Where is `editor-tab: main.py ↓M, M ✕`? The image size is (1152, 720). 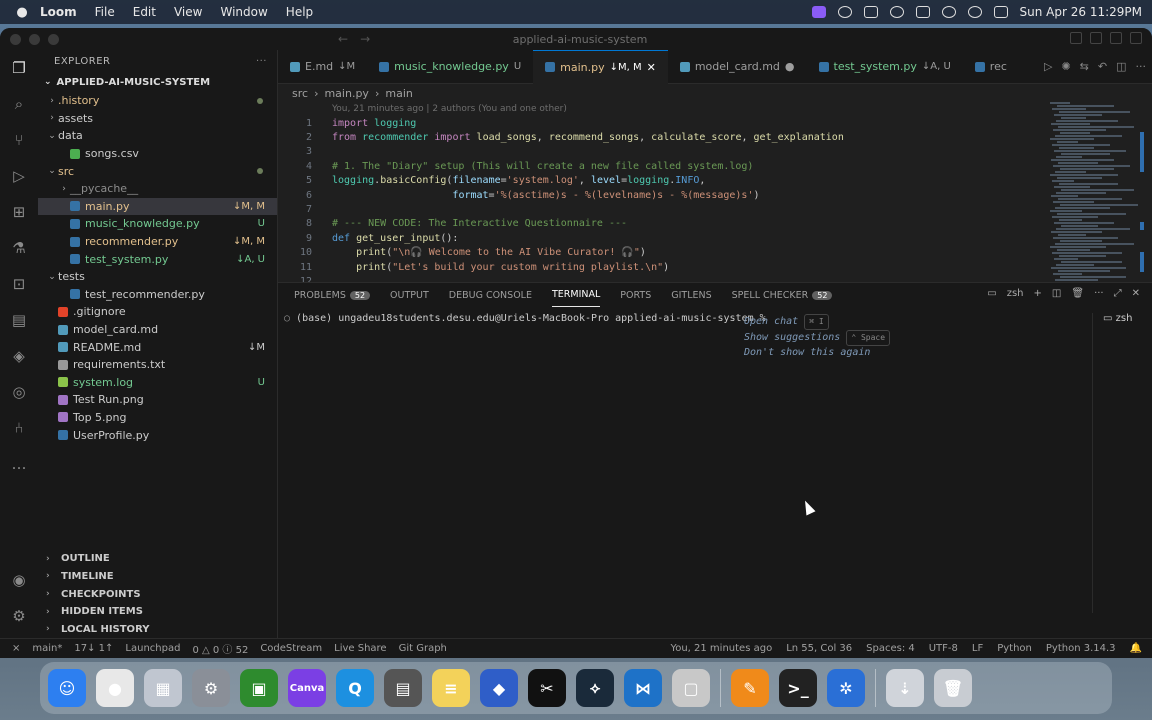 editor-tab: main.py ↓M, M ✕ is located at coordinates (600, 66).